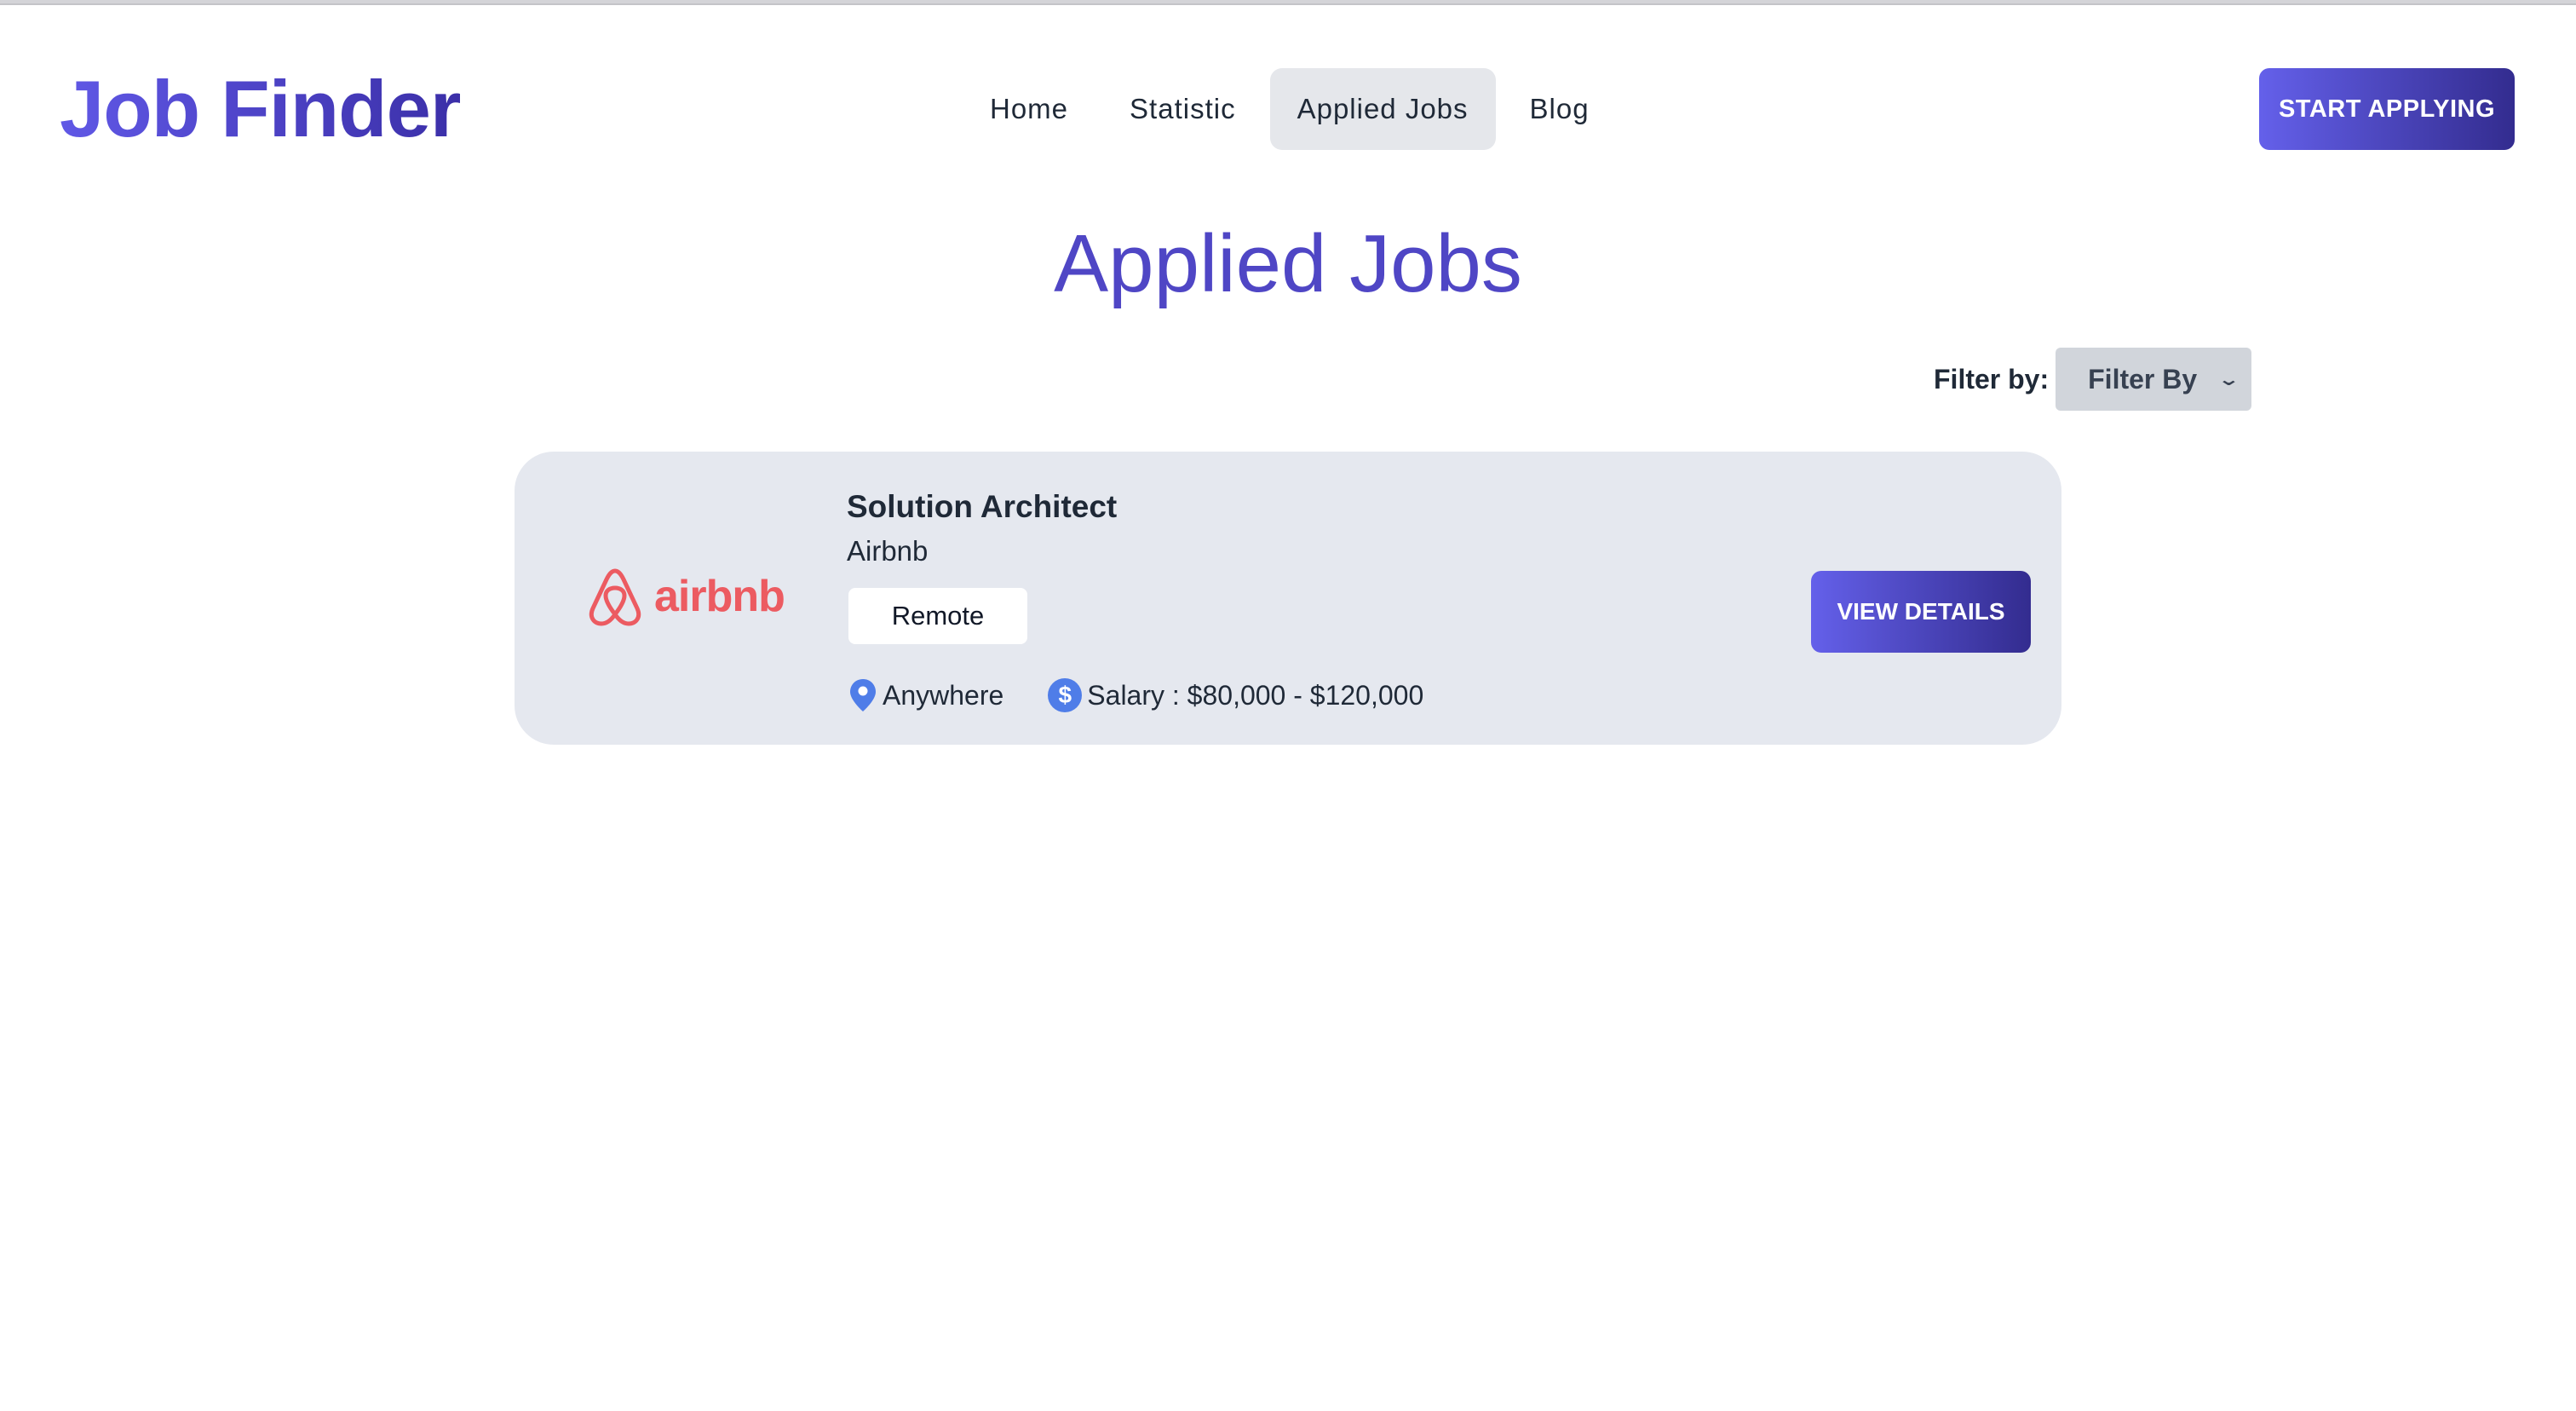 This screenshot has width=2576, height=1411. Describe the element at coordinates (1065, 695) in the screenshot. I see `dollar-icon: $` at that location.